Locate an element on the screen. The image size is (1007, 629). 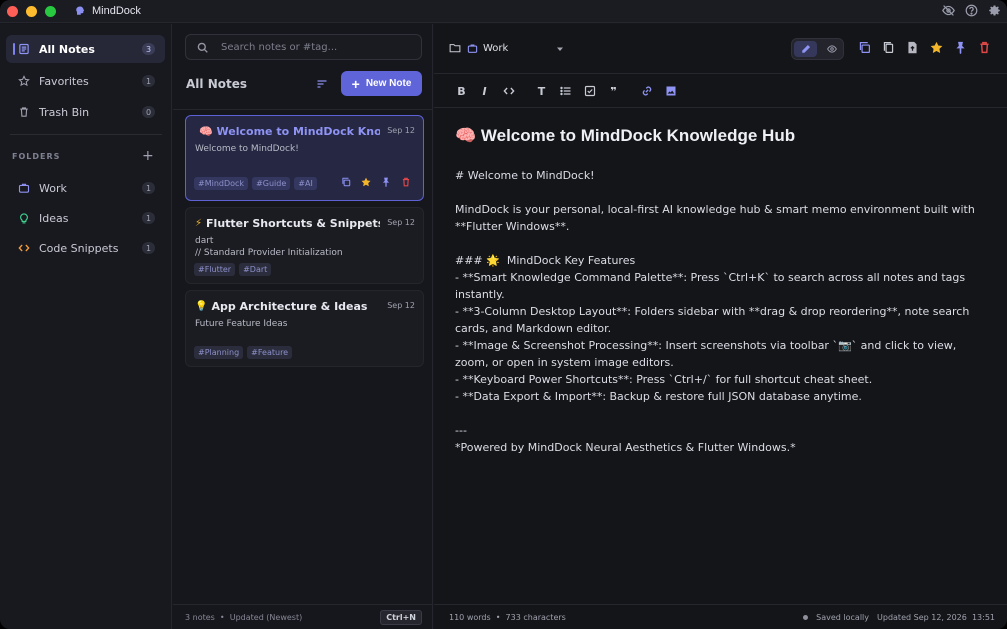
folder-select: Work is located at coordinates (478, 48).